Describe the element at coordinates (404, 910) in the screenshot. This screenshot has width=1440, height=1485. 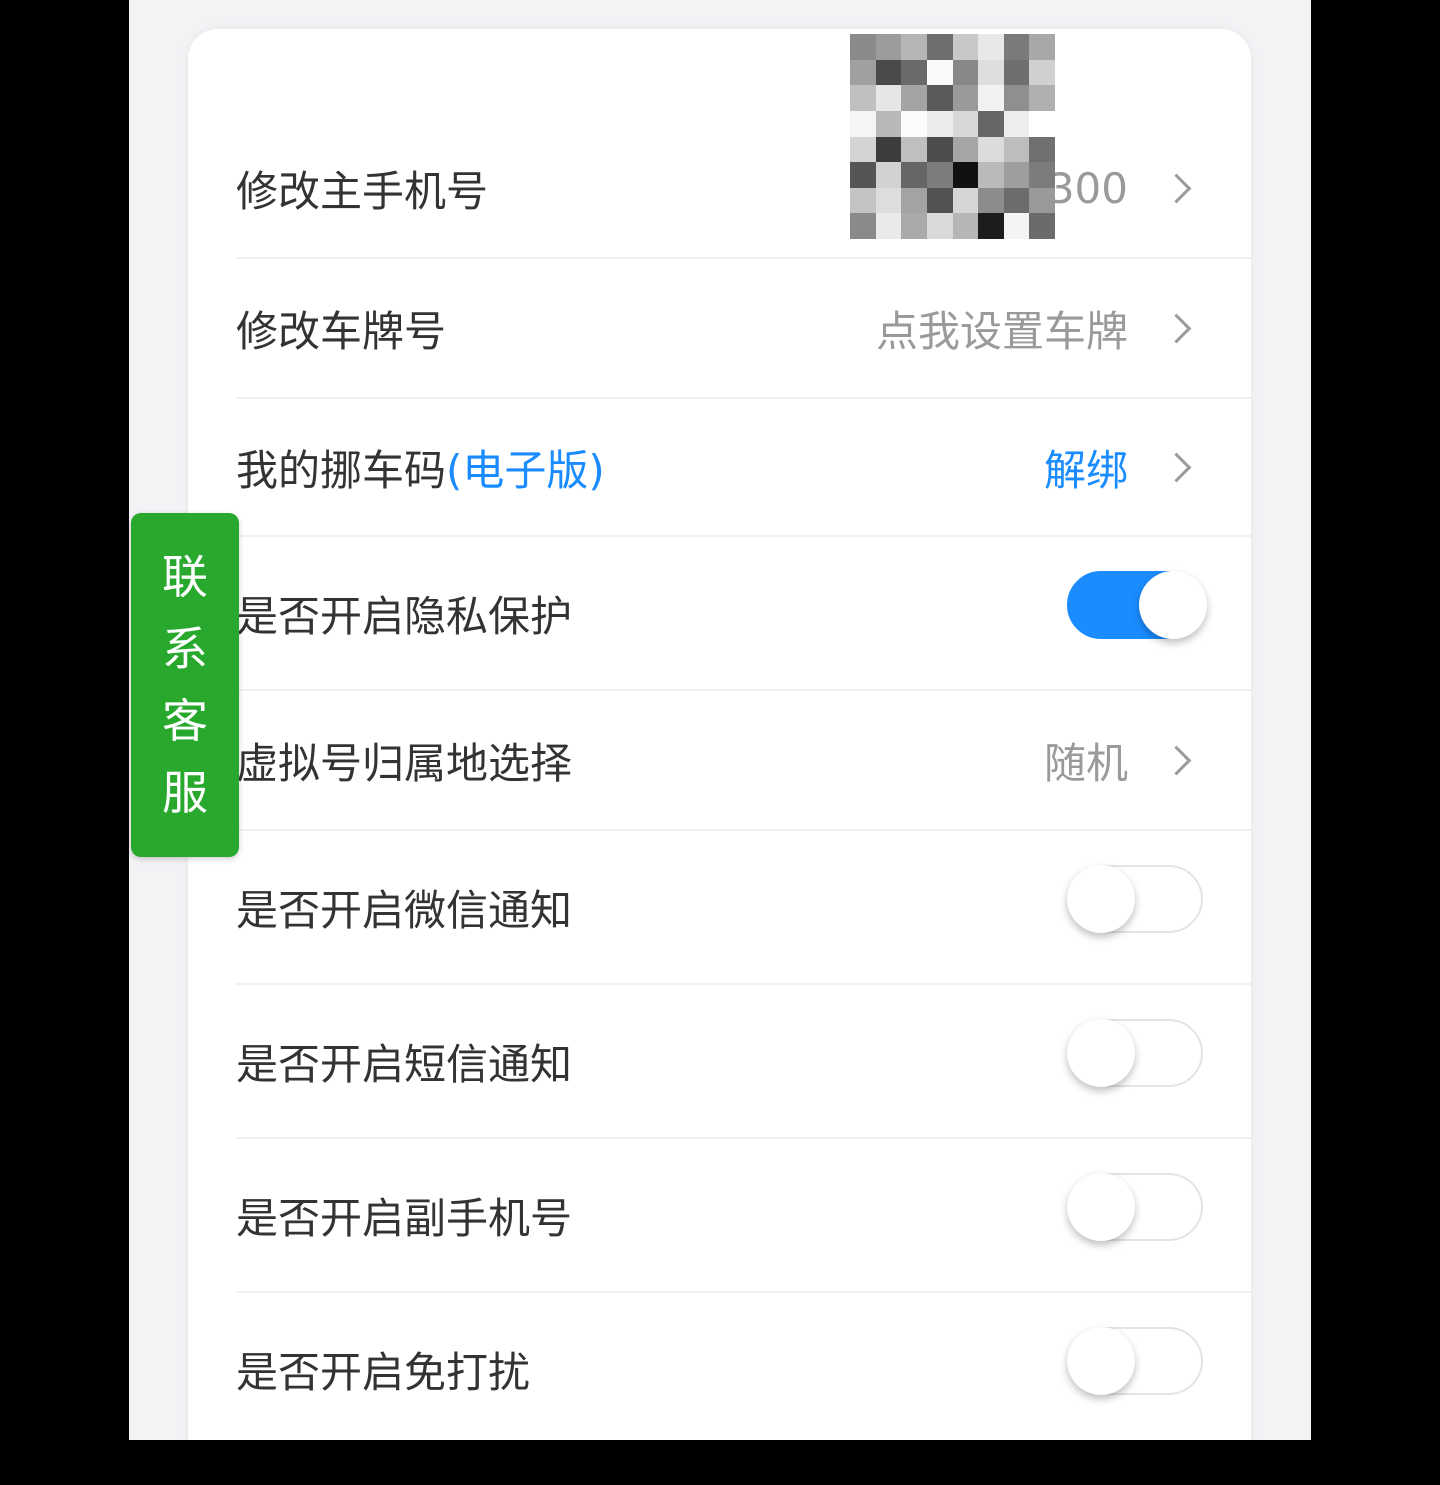
I see `row-label: 是否开启微信通知` at that location.